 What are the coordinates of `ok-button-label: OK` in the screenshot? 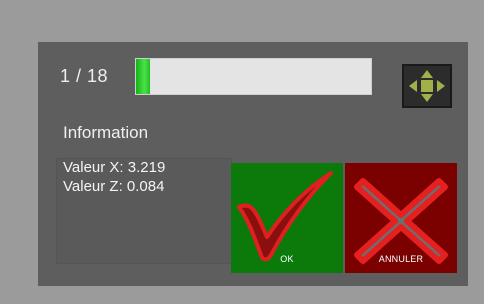 It's located at (287, 259).